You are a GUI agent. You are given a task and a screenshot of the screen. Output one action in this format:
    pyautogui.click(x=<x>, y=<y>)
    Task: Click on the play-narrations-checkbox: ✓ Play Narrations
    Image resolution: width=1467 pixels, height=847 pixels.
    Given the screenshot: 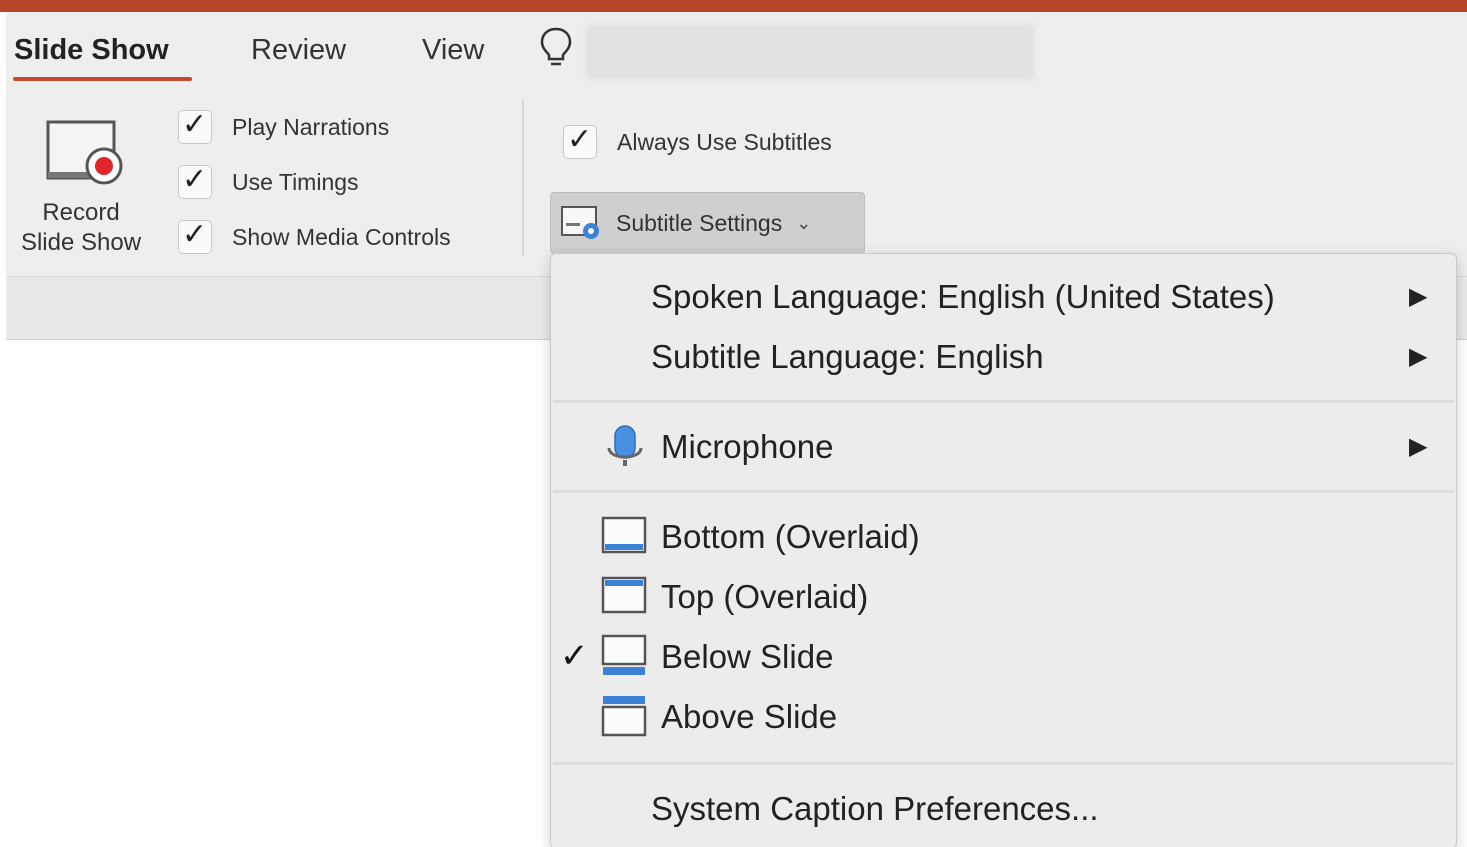 What is the action you would take?
    pyautogui.click(x=284, y=126)
    